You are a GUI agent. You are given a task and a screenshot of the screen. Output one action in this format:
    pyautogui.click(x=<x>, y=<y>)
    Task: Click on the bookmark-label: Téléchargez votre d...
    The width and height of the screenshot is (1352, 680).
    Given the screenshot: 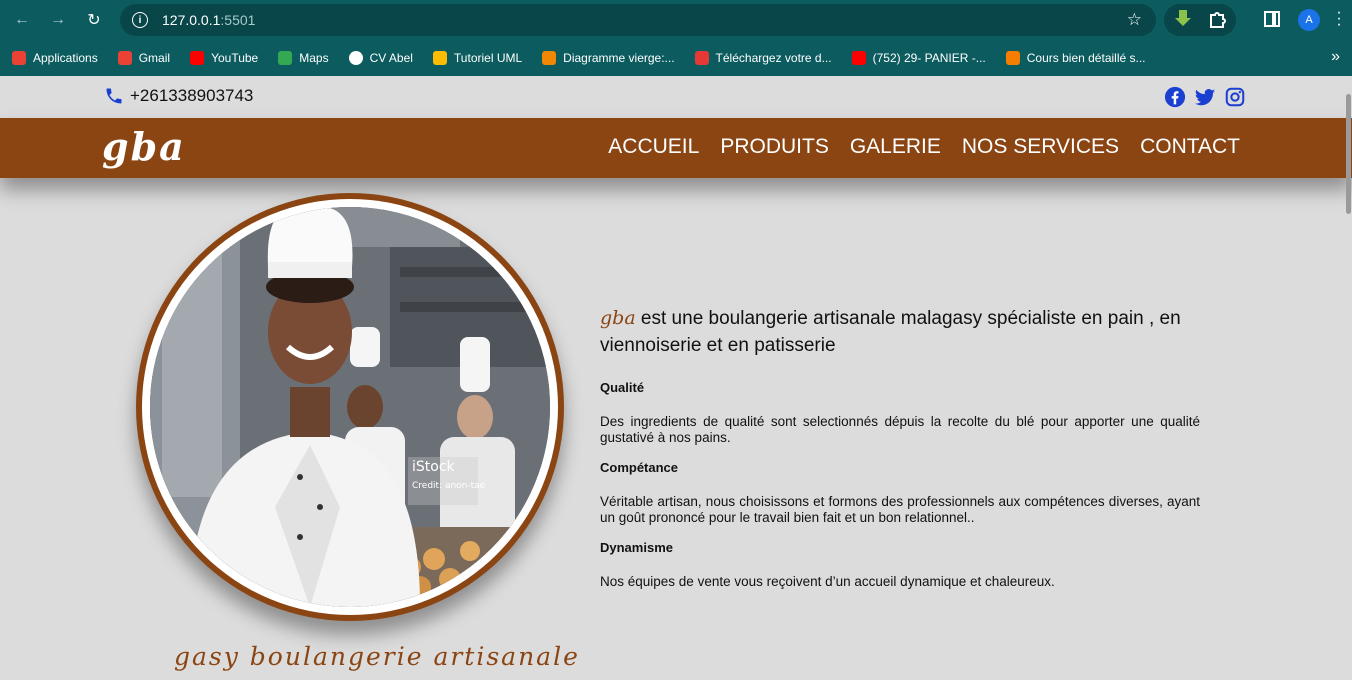 What is the action you would take?
    pyautogui.click(x=773, y=58)
    